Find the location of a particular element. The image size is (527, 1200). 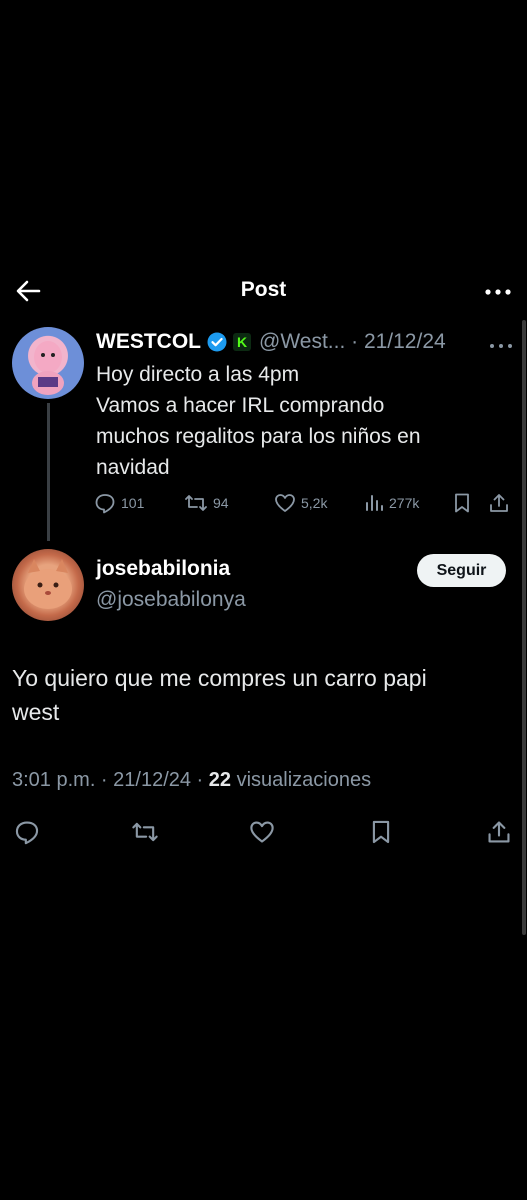

repost-button: 94 is located at coordinates (206, 503).